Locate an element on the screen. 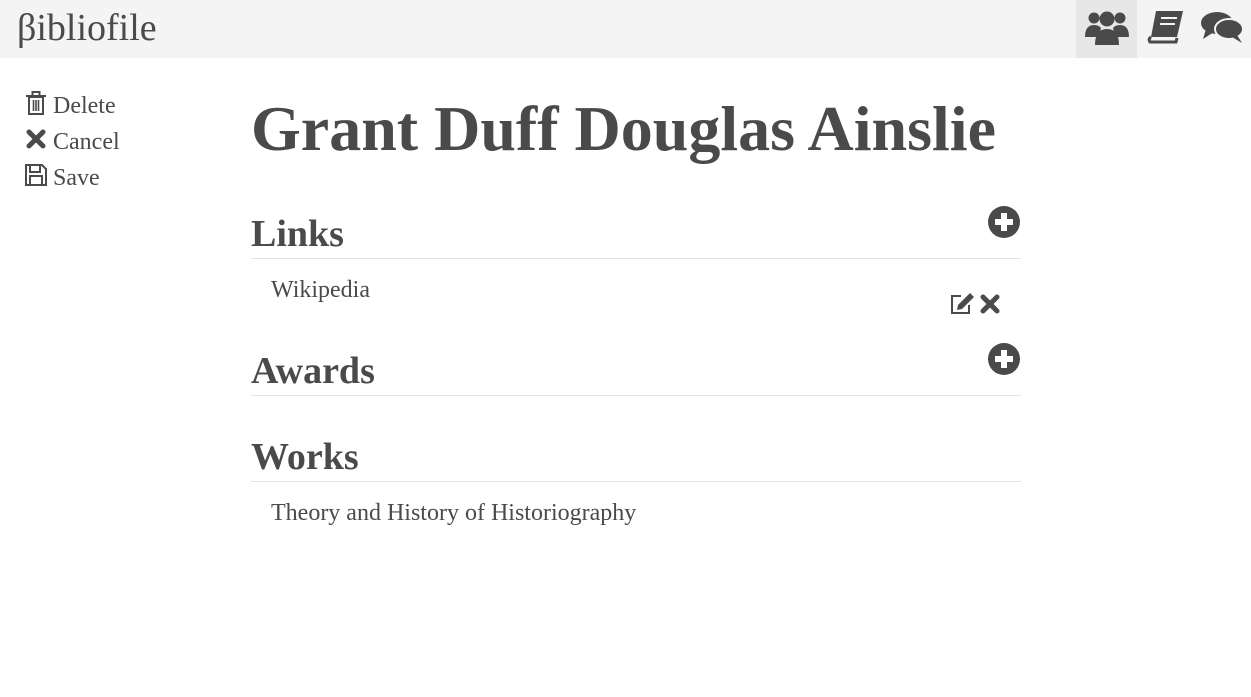 This screenshot has height=697, width=1251. links-heading: Links is located at coordinates (297, 234).